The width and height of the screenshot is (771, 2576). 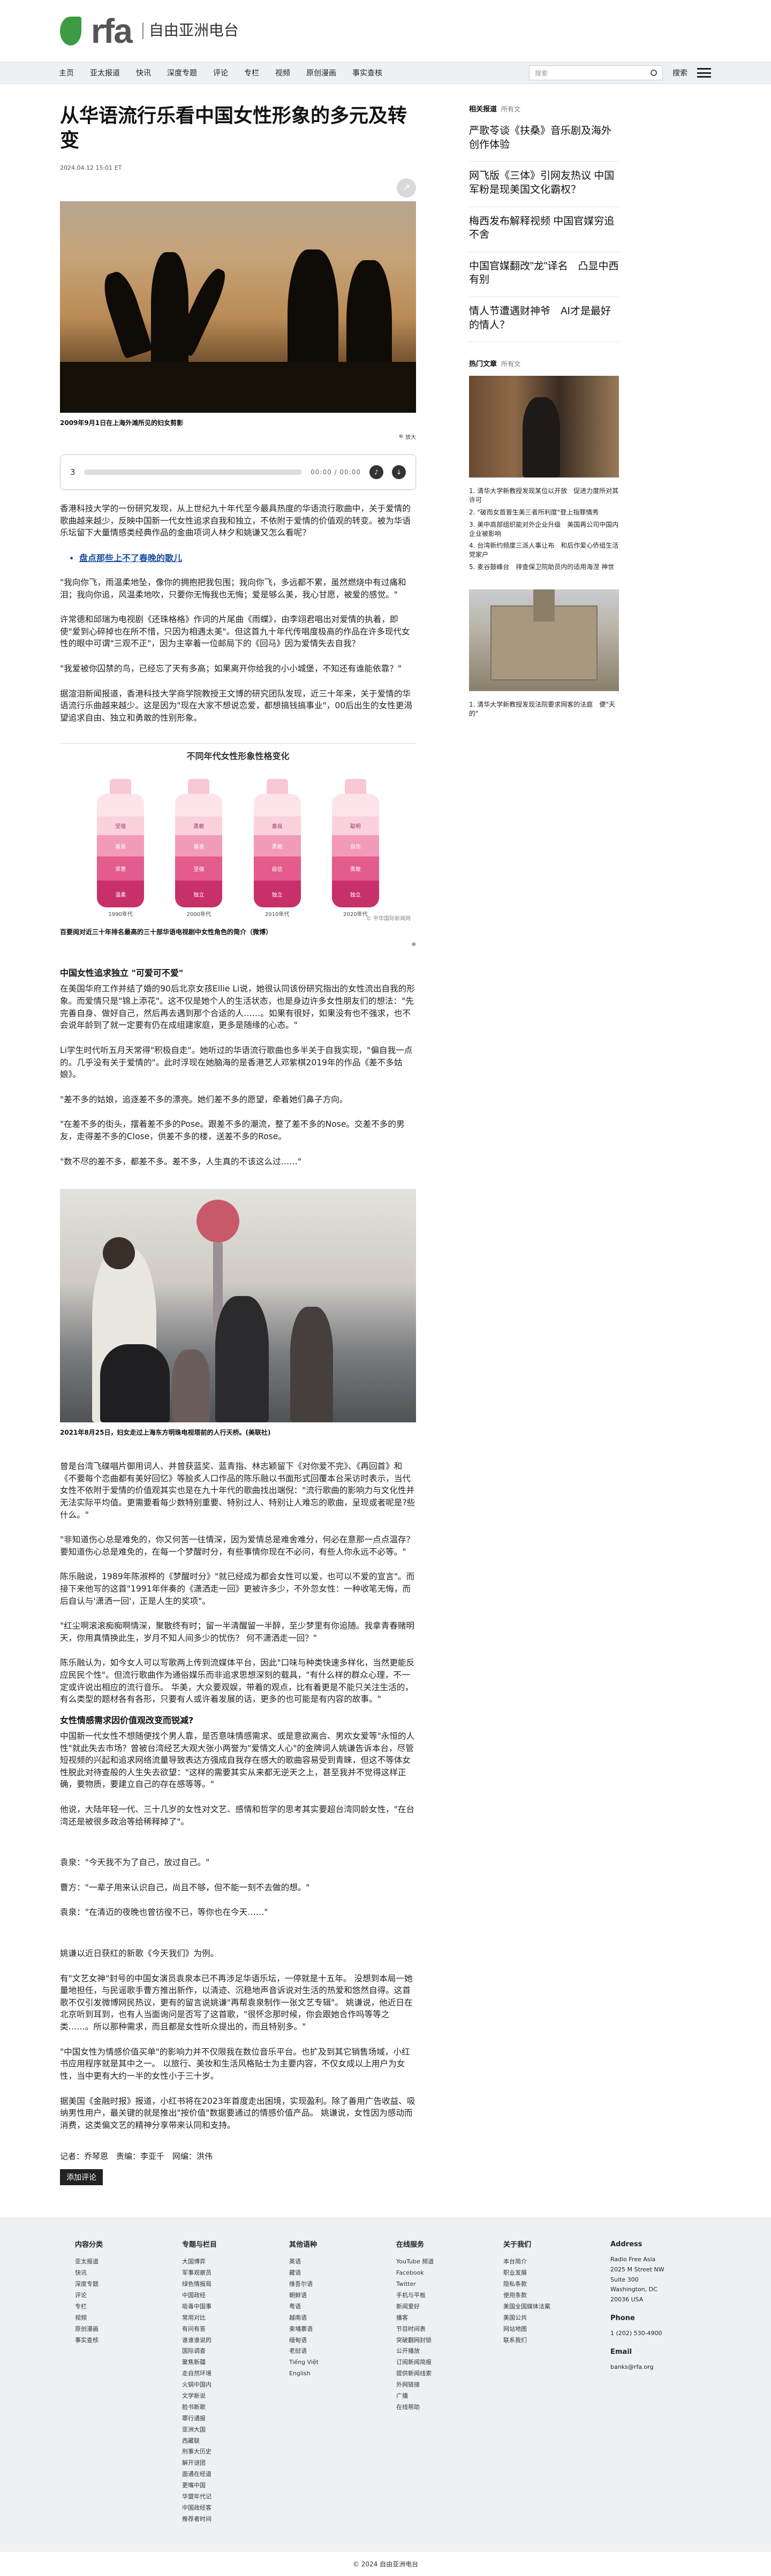 What do you see at coordinates (439, 2307) in the screenshot?
I see `footer-link: 新闻爱好` at bounding box center [439, 2307].